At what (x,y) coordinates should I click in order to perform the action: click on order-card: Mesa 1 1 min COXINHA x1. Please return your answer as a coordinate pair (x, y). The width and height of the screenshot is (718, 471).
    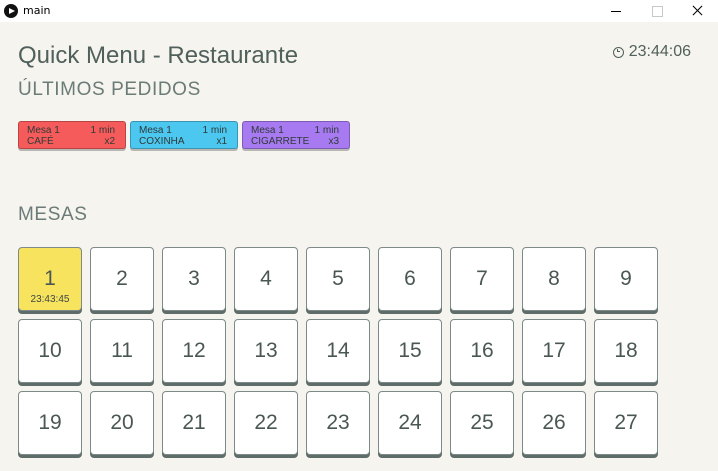
    Looking at the image, I should click on (184, 135).